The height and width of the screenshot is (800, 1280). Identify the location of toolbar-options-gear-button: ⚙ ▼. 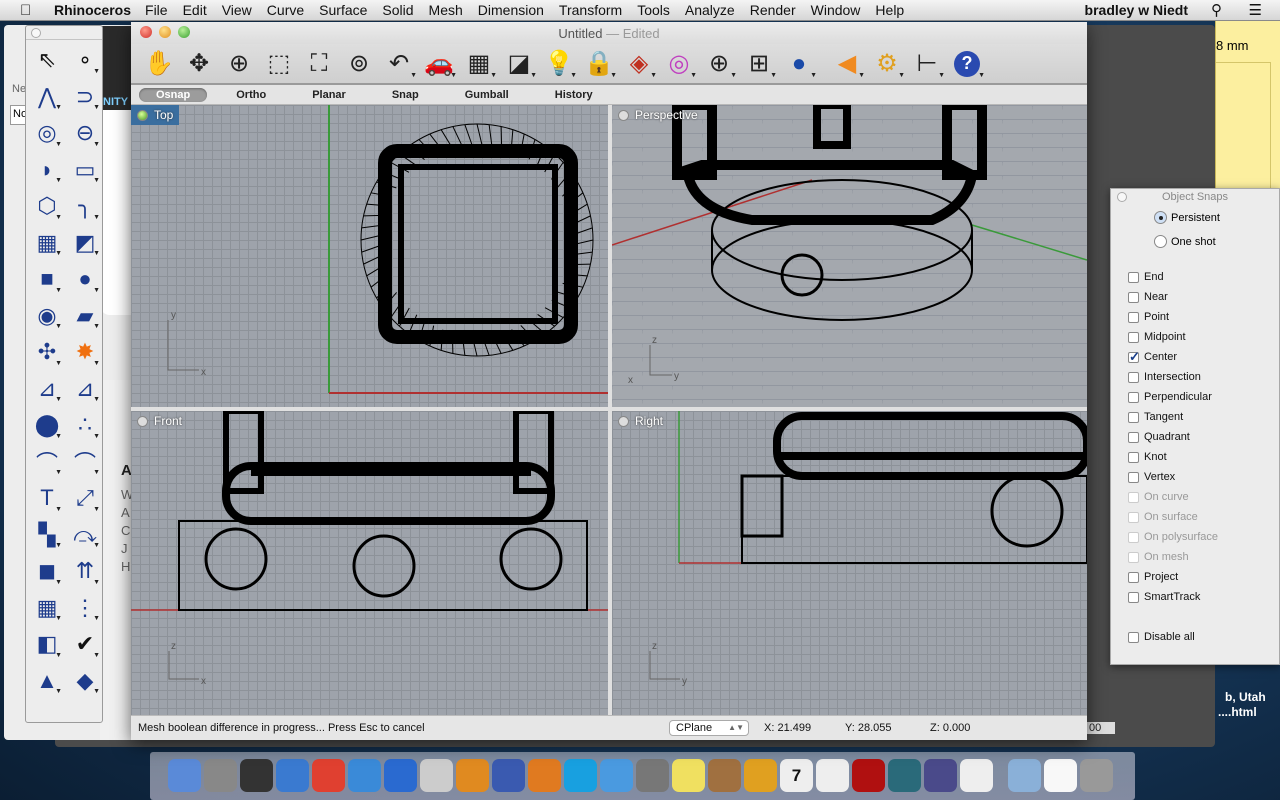
(887, 64).